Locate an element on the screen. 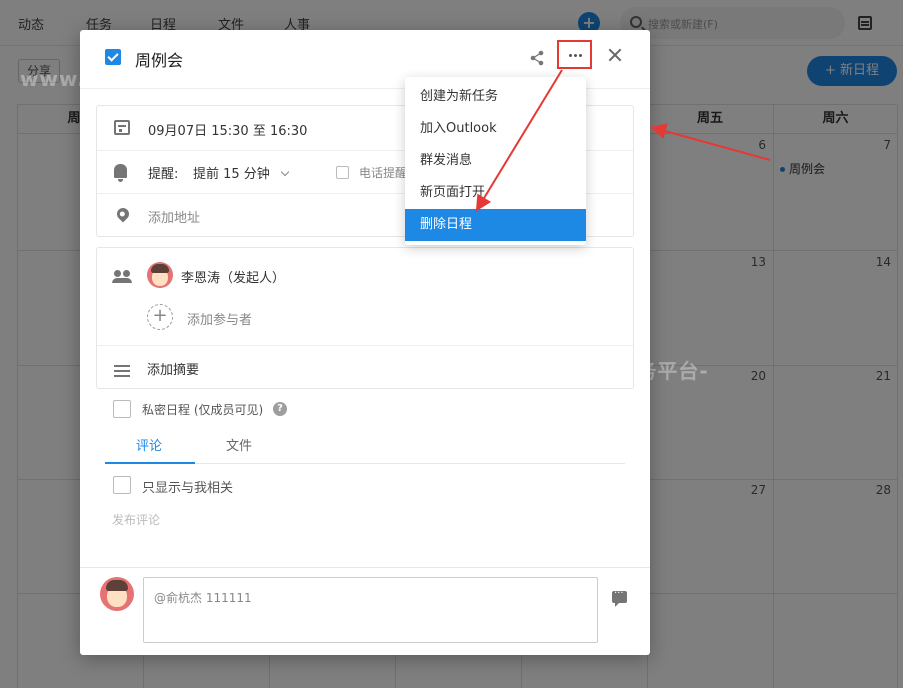  organizer-name: 李恩涛（发起人） is located at coordinates (233, 278).